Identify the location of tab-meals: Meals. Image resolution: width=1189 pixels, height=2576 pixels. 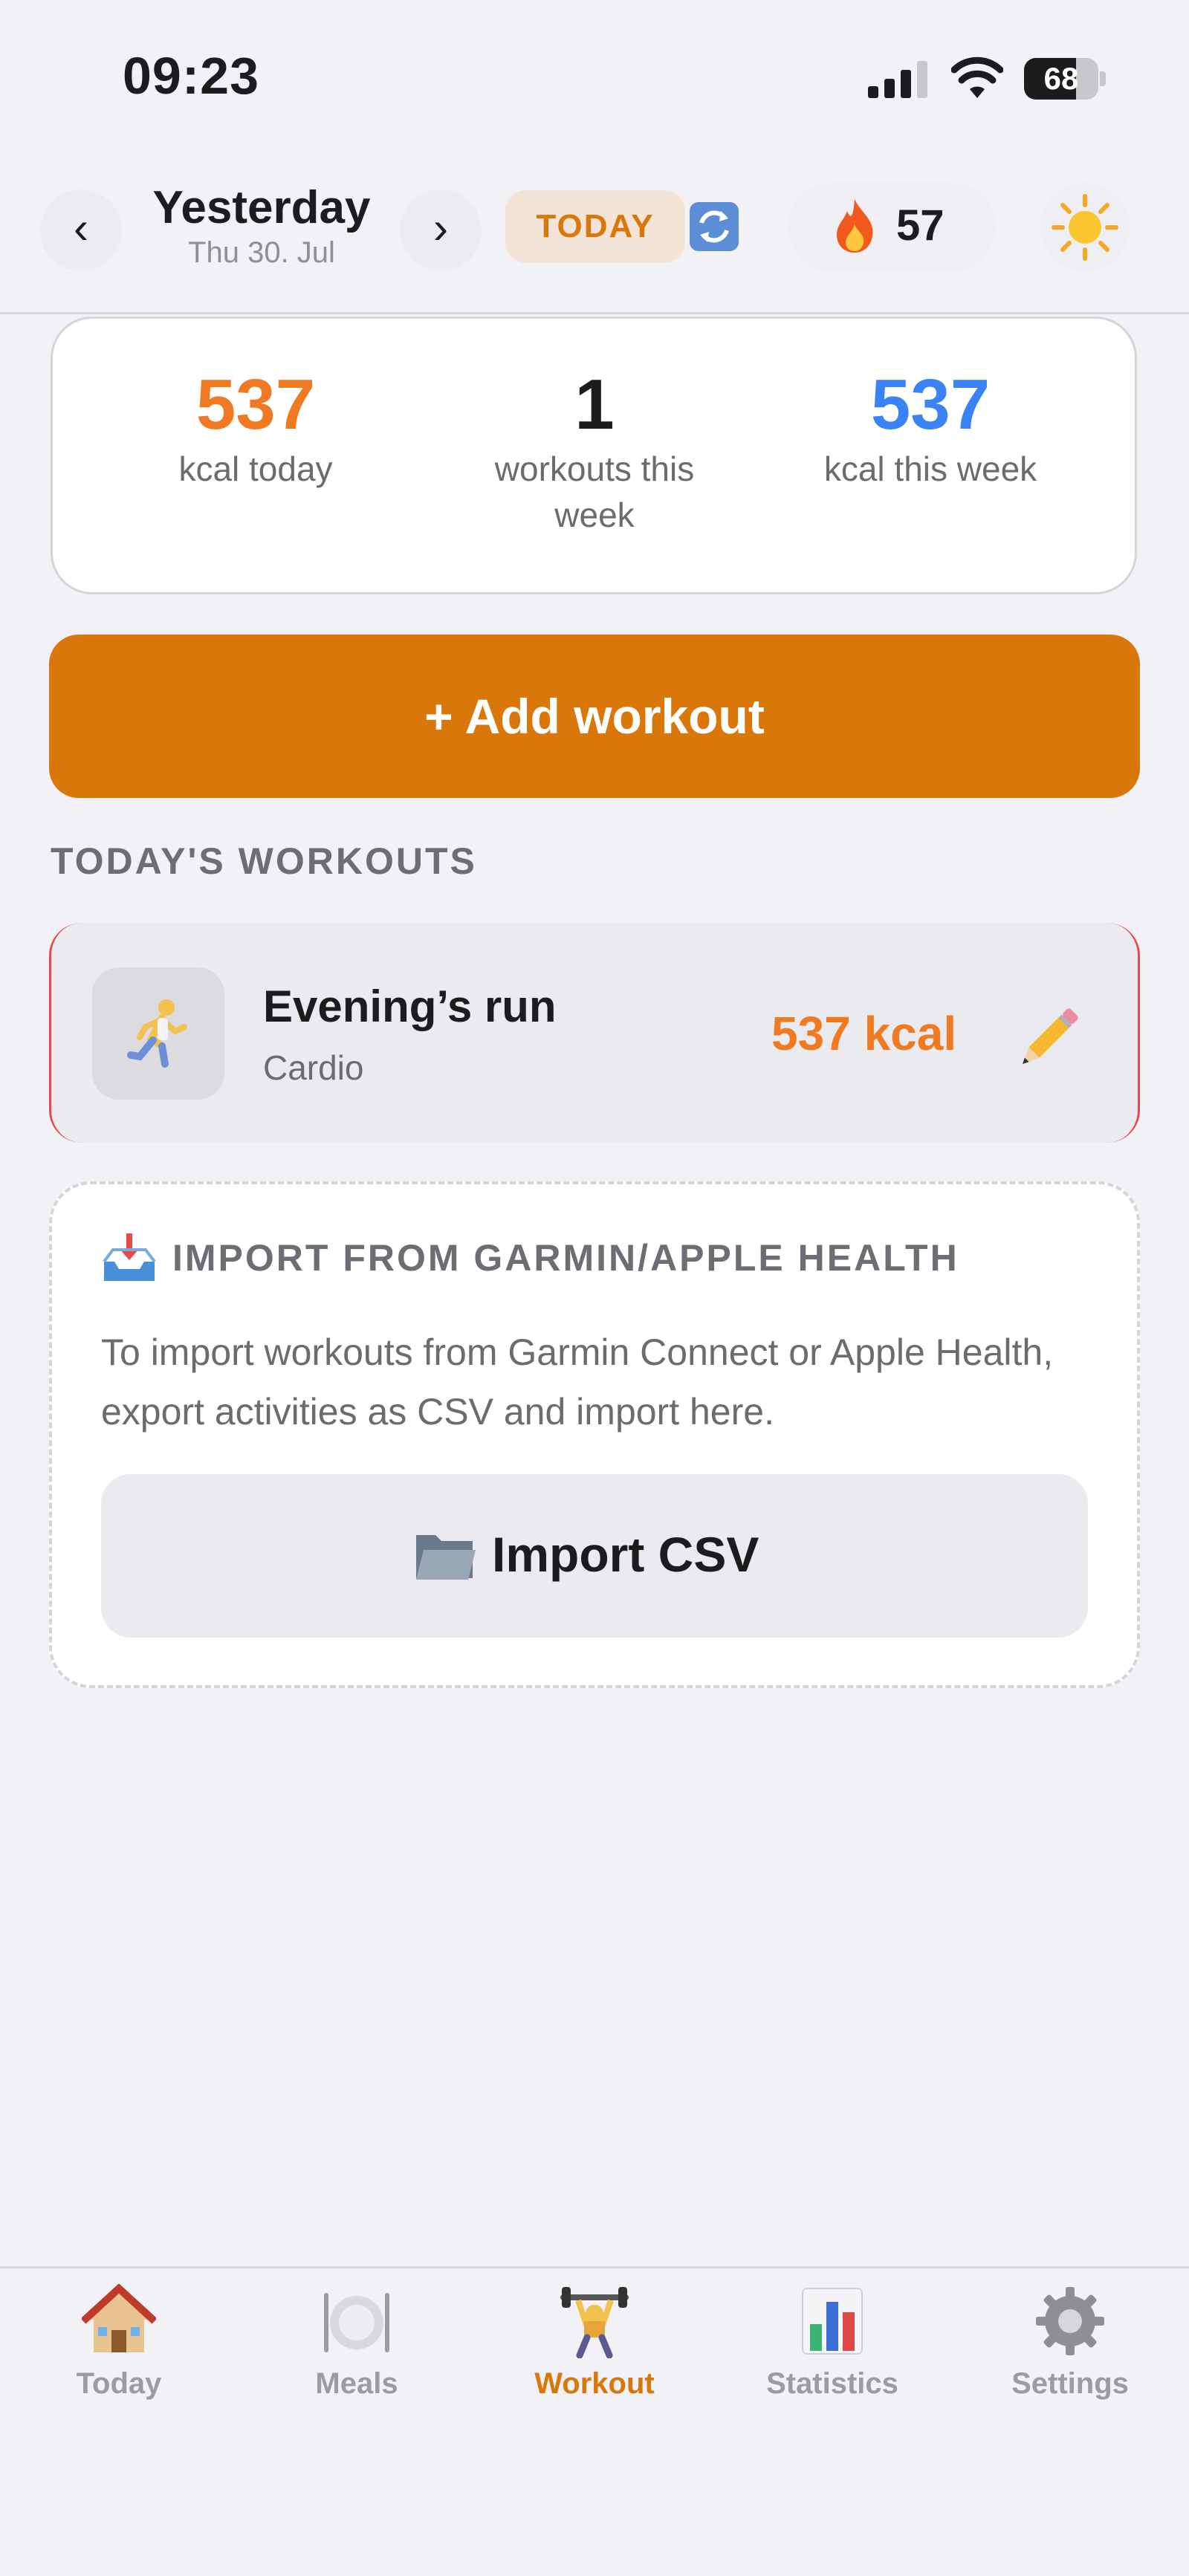
(357, 2342).